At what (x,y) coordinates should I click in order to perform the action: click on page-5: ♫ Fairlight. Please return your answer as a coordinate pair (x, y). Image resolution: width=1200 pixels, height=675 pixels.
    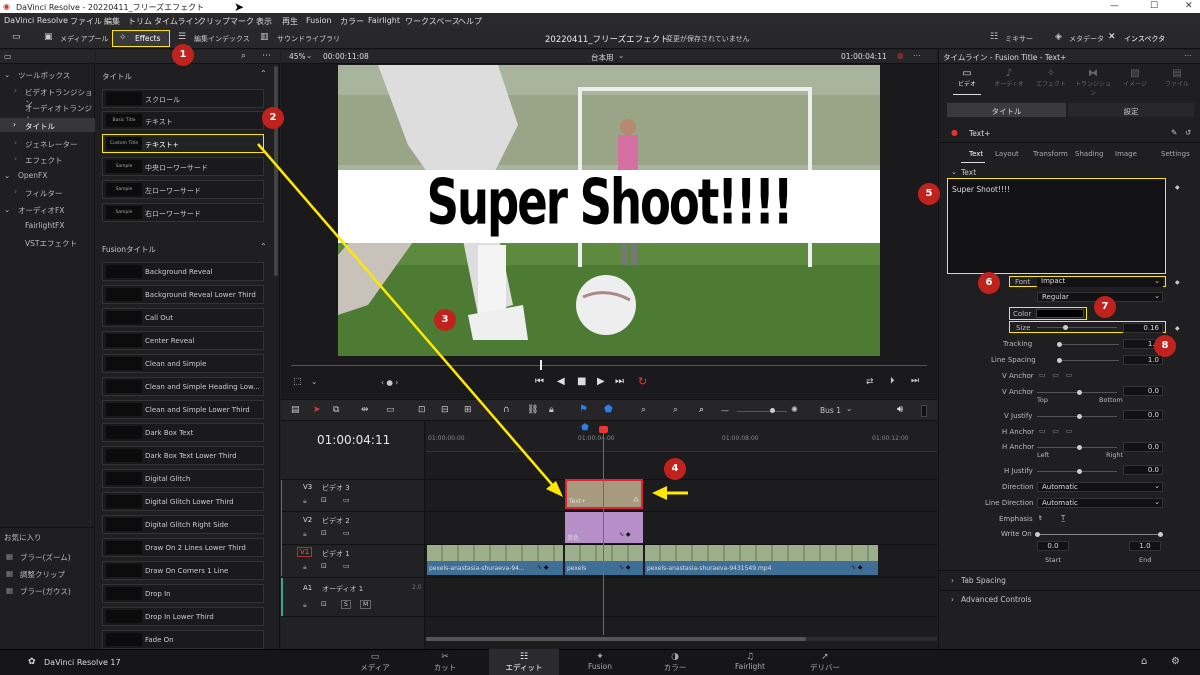
    Looking at the image, I should click on (750, 662).